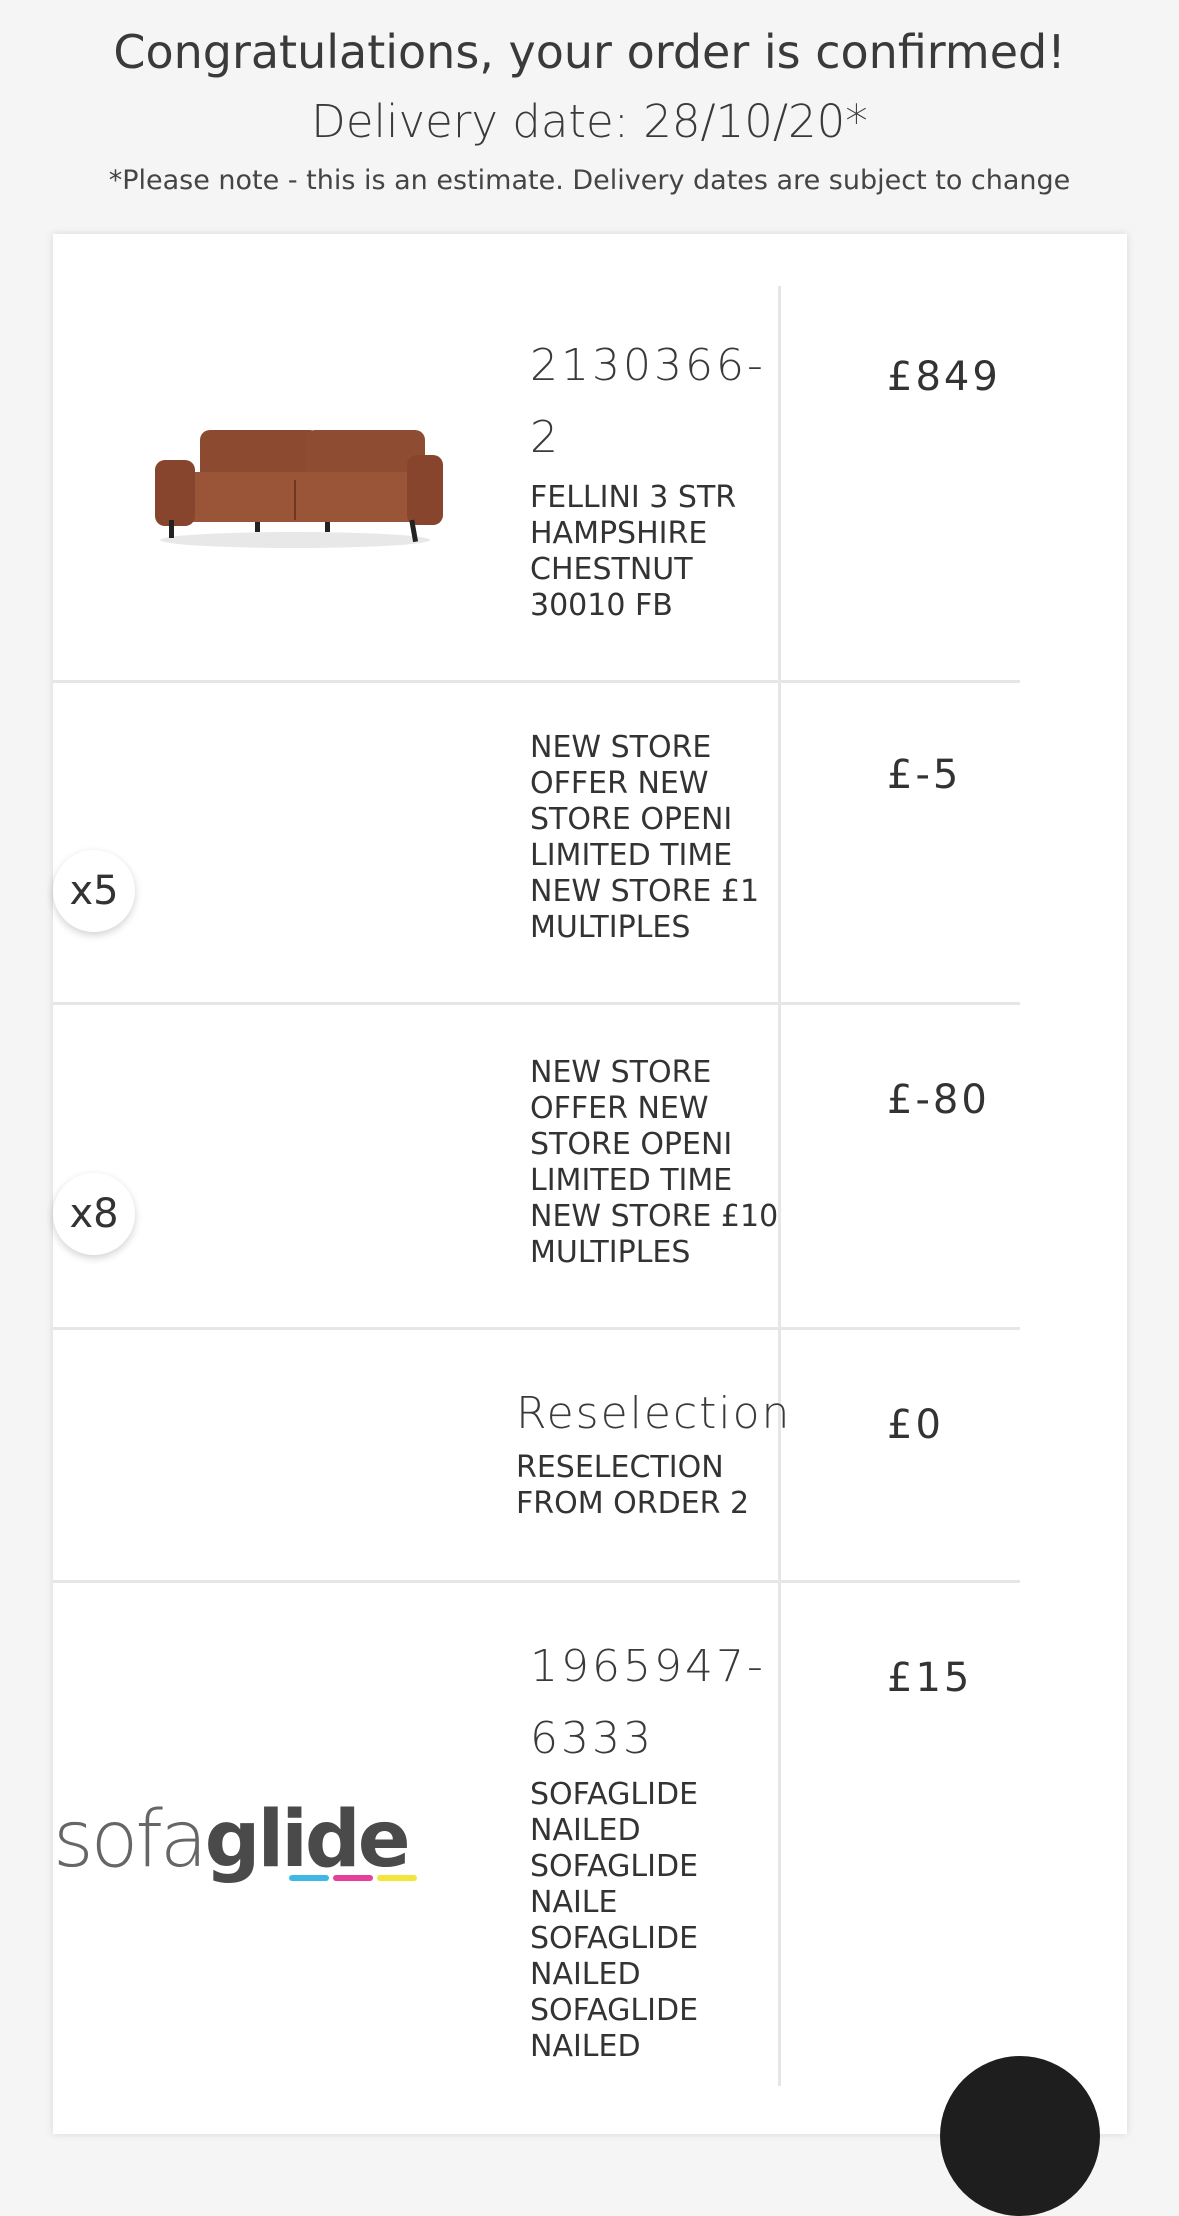 Image resolution: width=1179 pixels, height=2216 pixels. What do you see at coordinates (654, 1413) in the screenshot?
I see `reselection-title: Reselection` at bounding box center [654, 1413].